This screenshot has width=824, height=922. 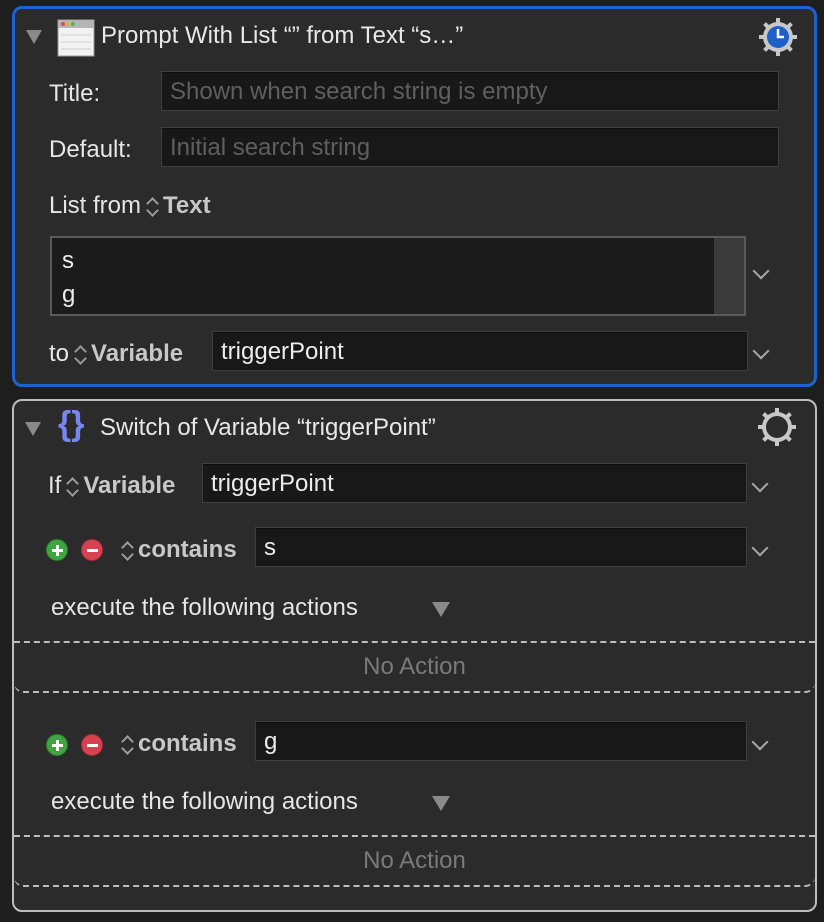 What do you see at coordinates (778, 37) in the screenshot?
I see `gear-clock-icon` at bounding box center [778, 37].